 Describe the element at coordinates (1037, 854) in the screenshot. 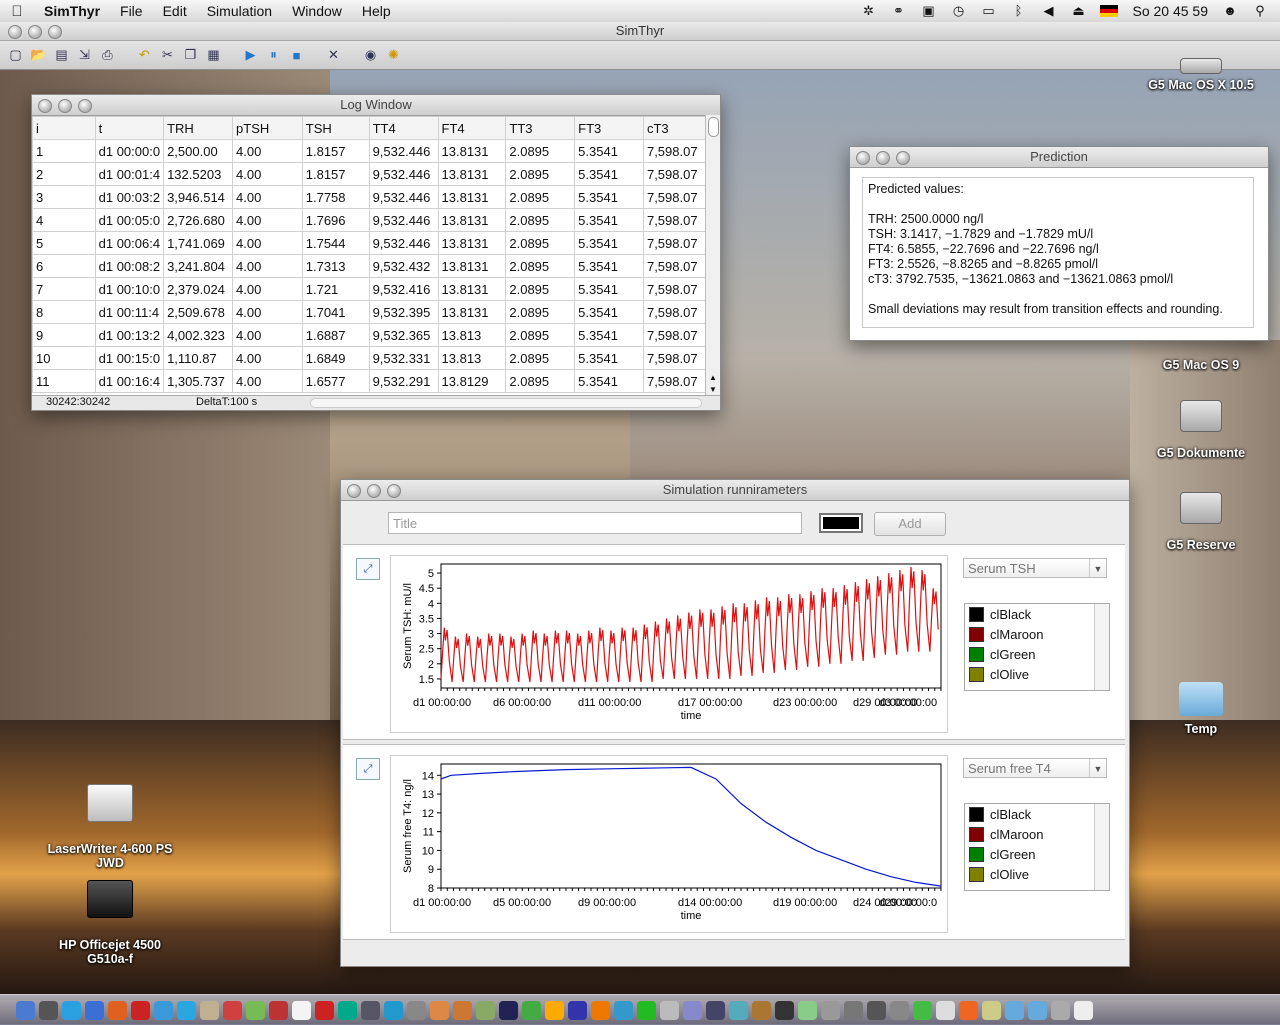

I see `color-list-item: clGreen` at that location.